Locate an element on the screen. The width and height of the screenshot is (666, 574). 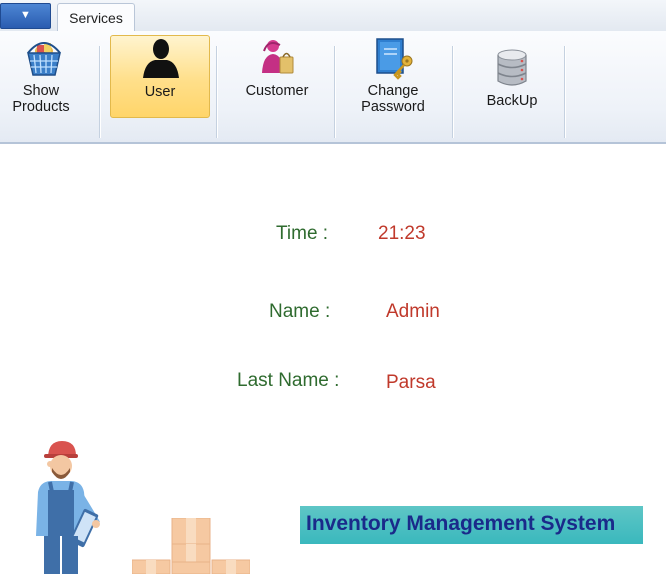
tab-strip: ▼ Services is located at coordinates (333, 16).